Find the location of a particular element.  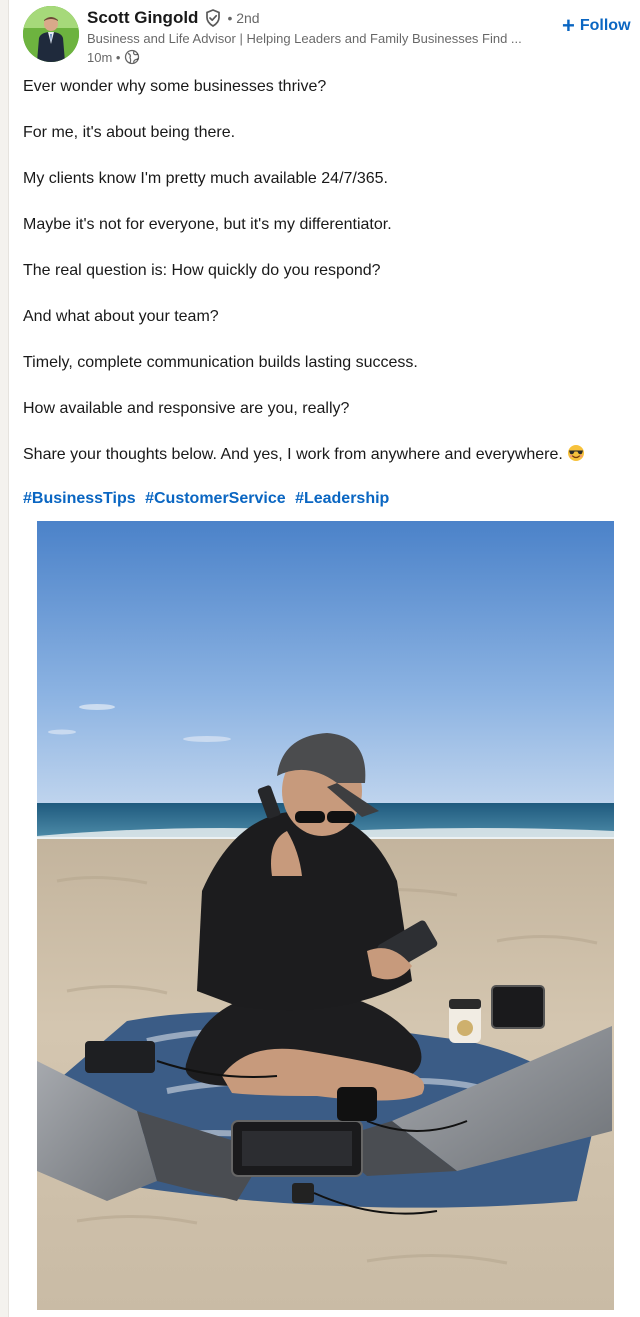

post-paragraph: For me, it's about being there. is located at coordinates (129, 132).